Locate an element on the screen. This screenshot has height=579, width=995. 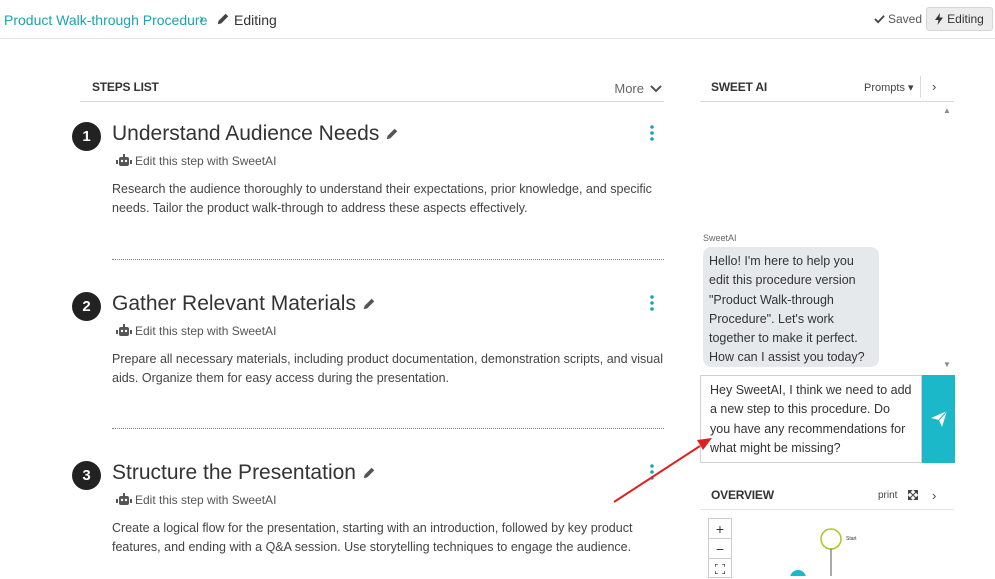
step-title-text: Understand Audience Needs is located at coordinates (246, 133).